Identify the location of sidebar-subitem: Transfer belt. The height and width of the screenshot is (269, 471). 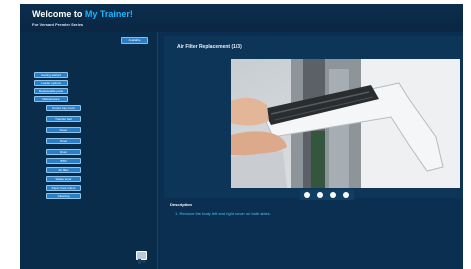
(63, 119).